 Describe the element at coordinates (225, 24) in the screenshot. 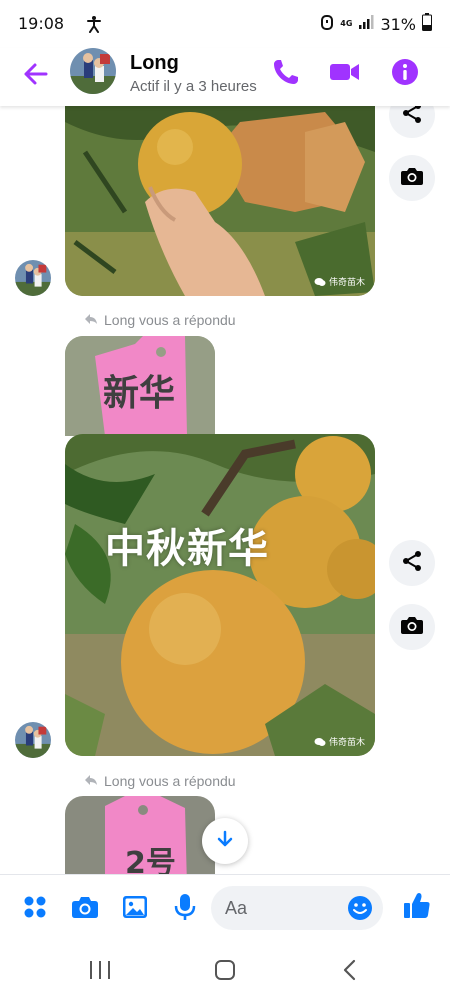

I see `status-bar: 19:08 4G 31%` at that location.